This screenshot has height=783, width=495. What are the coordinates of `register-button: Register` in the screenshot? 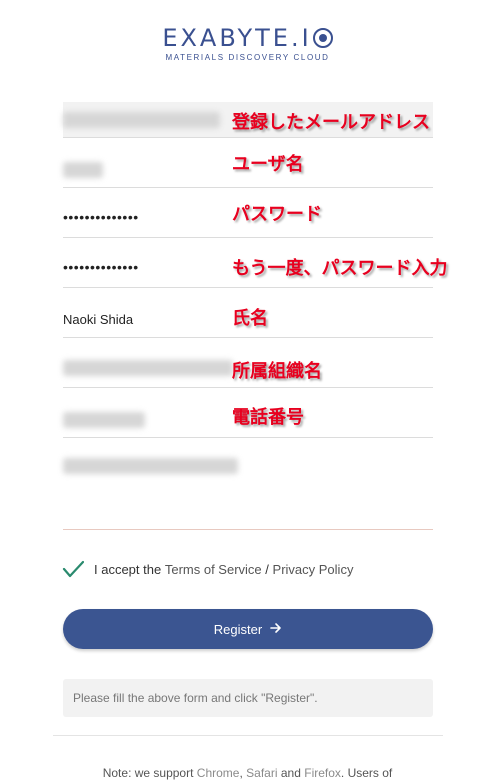 It's located at (248, 629).